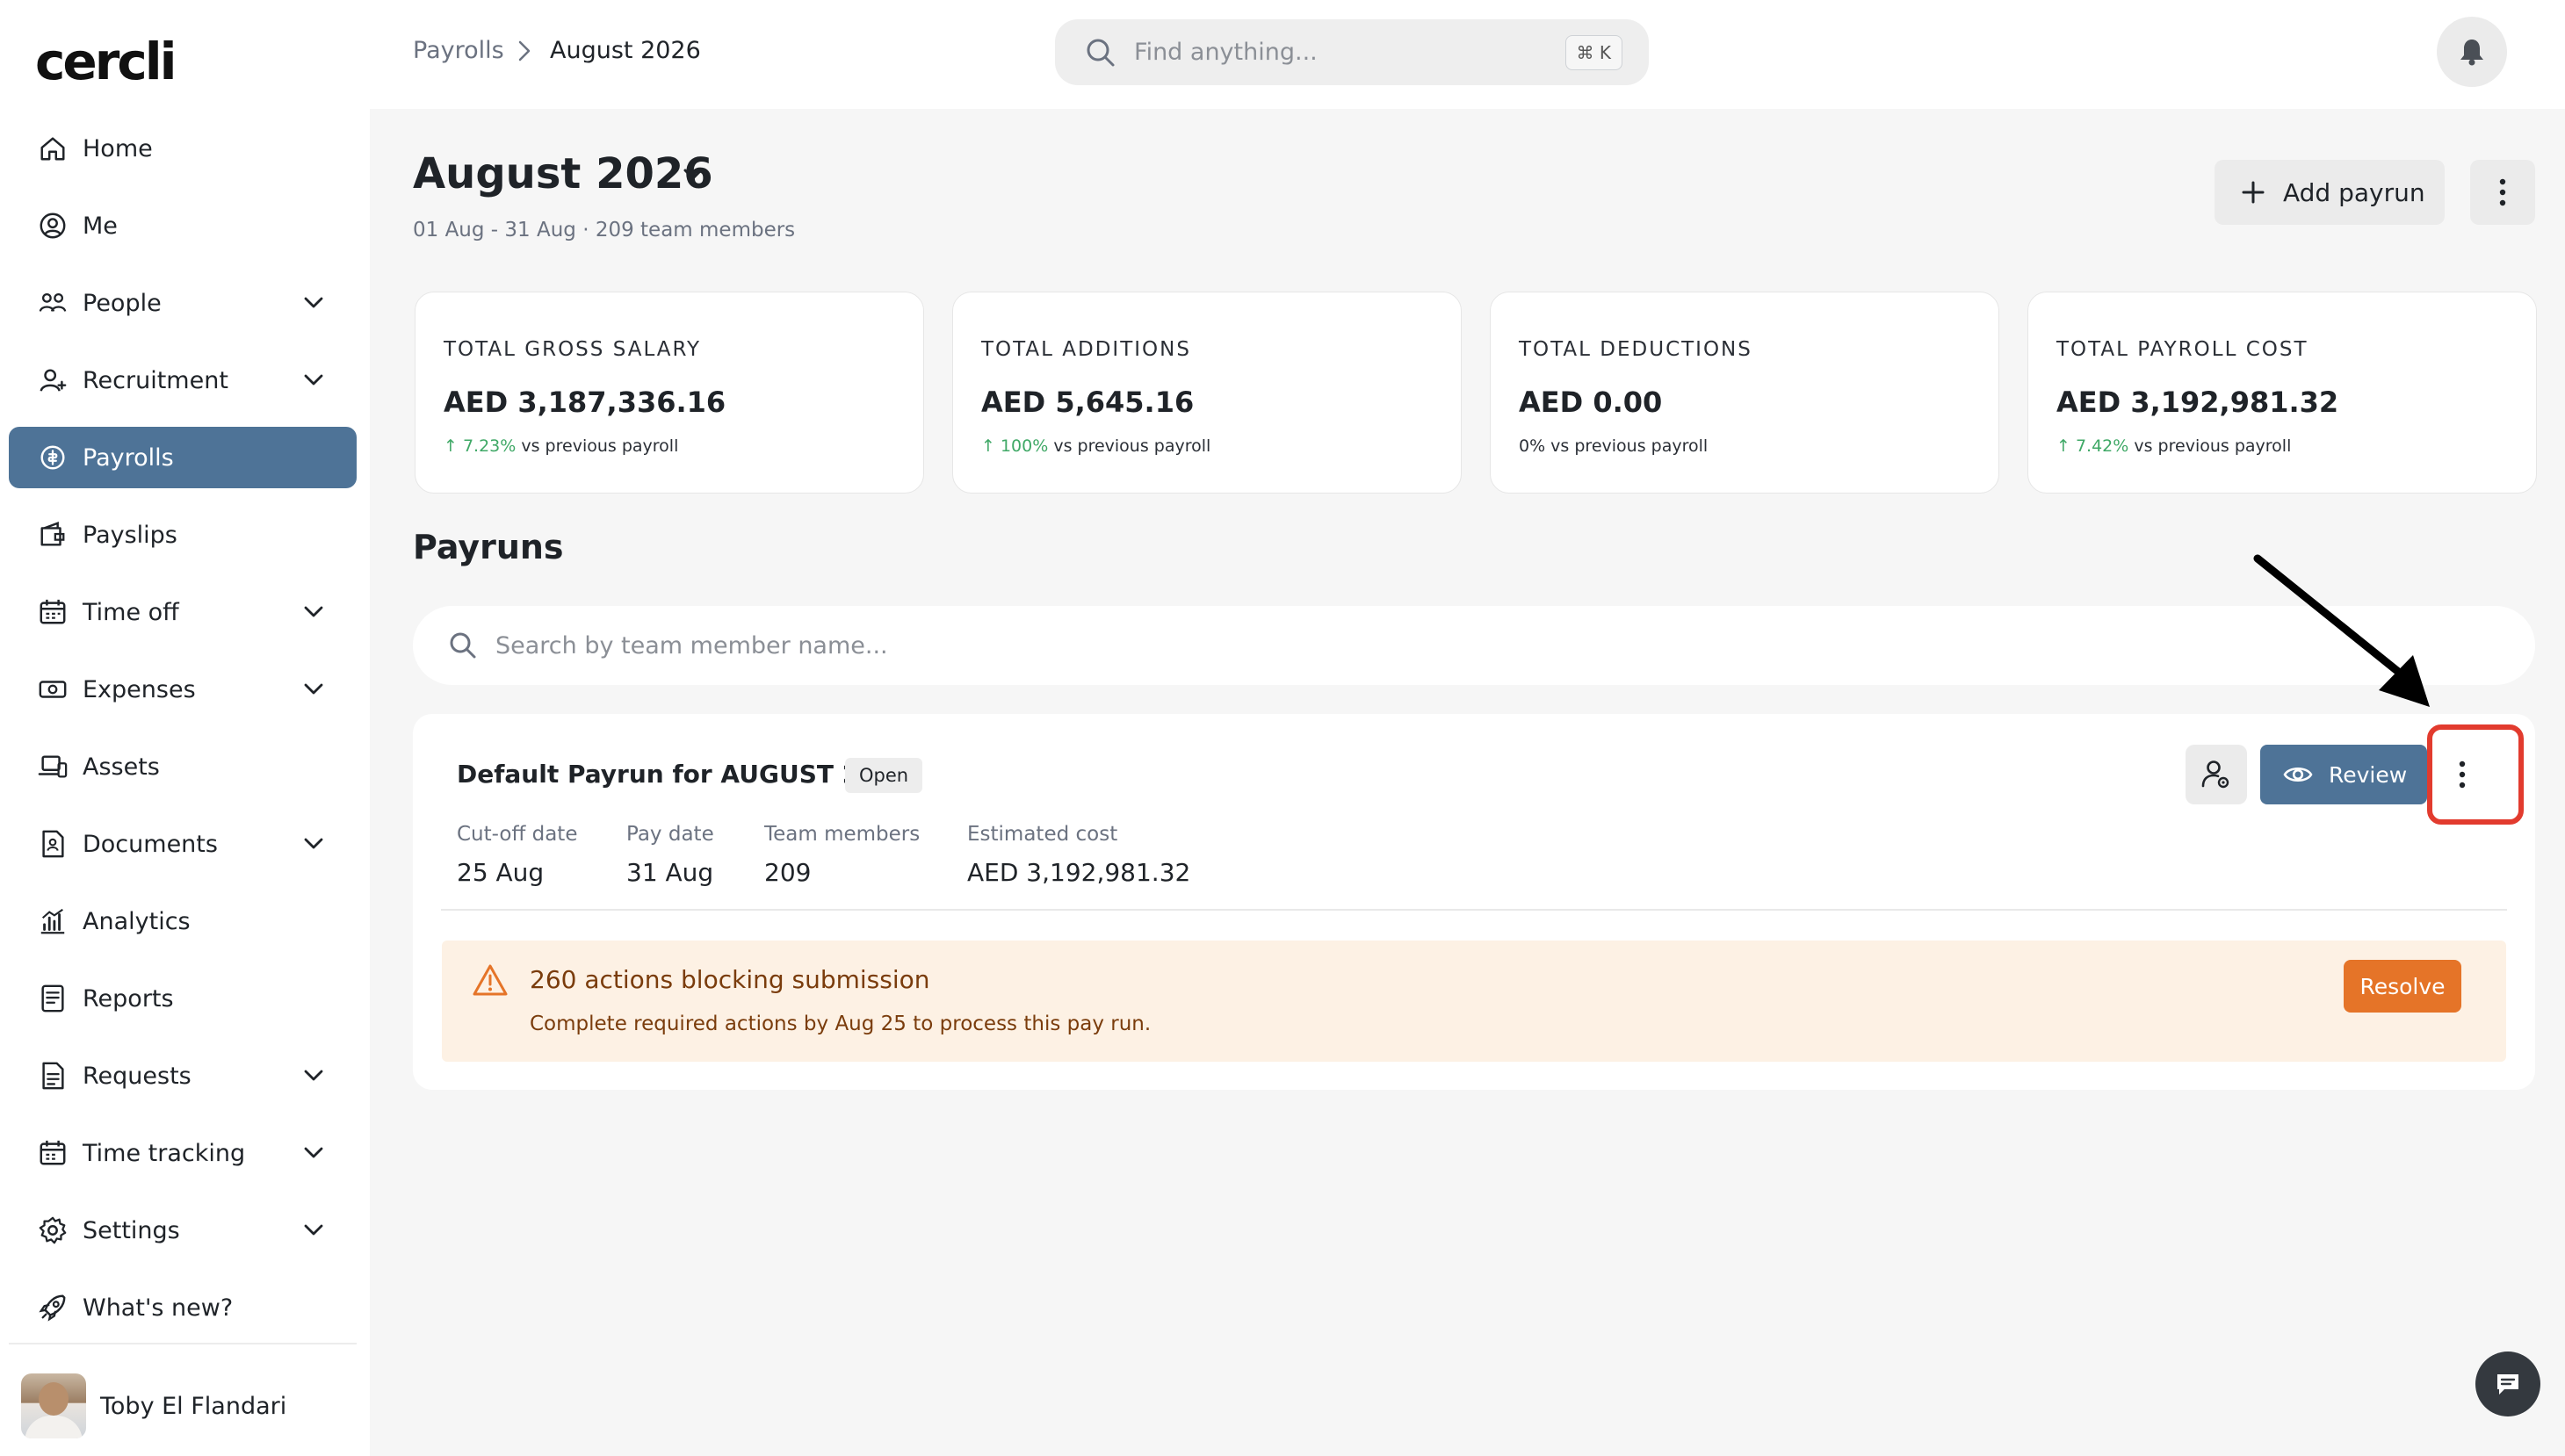 Image resolution: width=2565 pixels, height=1456 pixels. Describe the element at coordinates (106, 61) in the screenshot. I see `app-logo: cercli` at that location.